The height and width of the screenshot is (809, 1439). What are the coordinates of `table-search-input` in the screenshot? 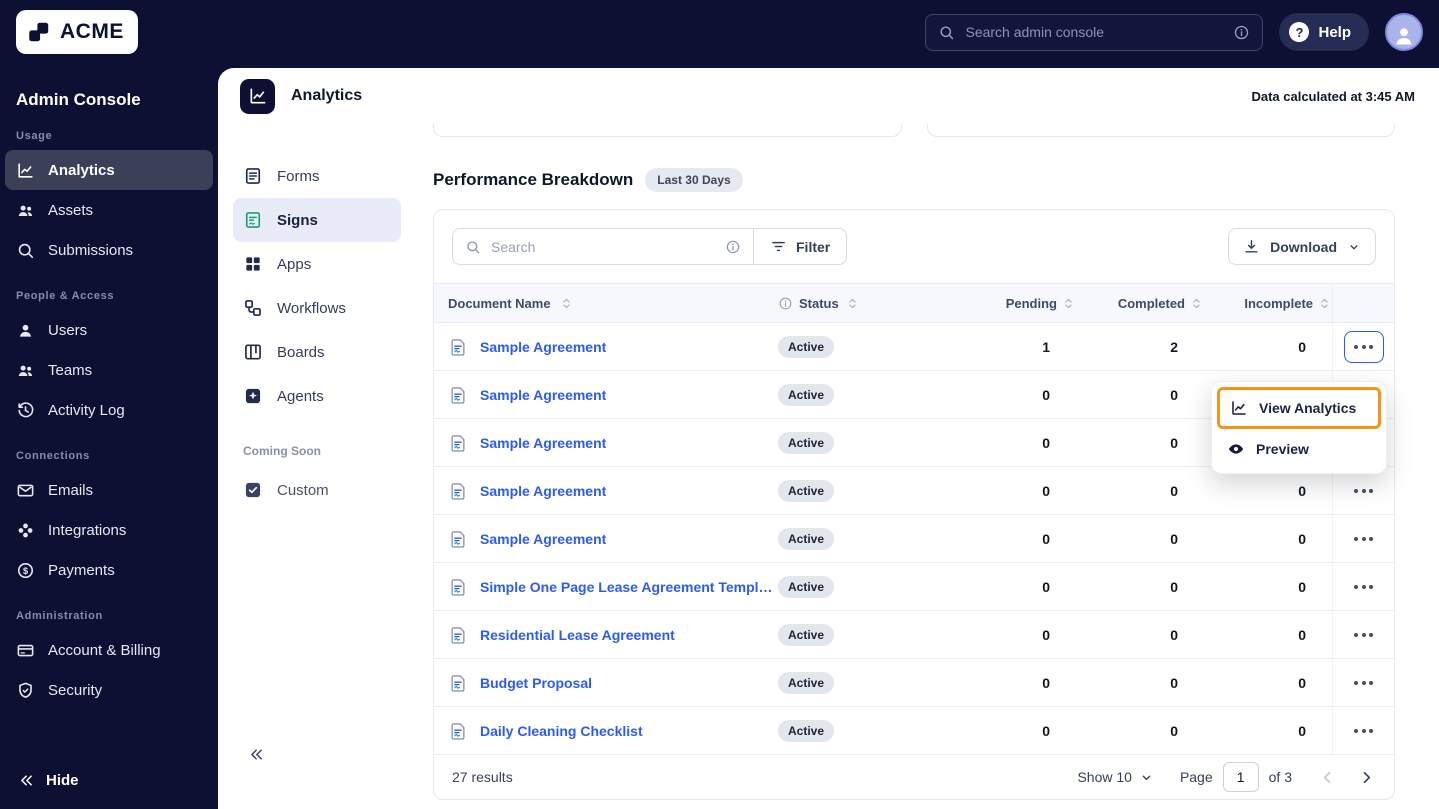 It's located at (603, 246).